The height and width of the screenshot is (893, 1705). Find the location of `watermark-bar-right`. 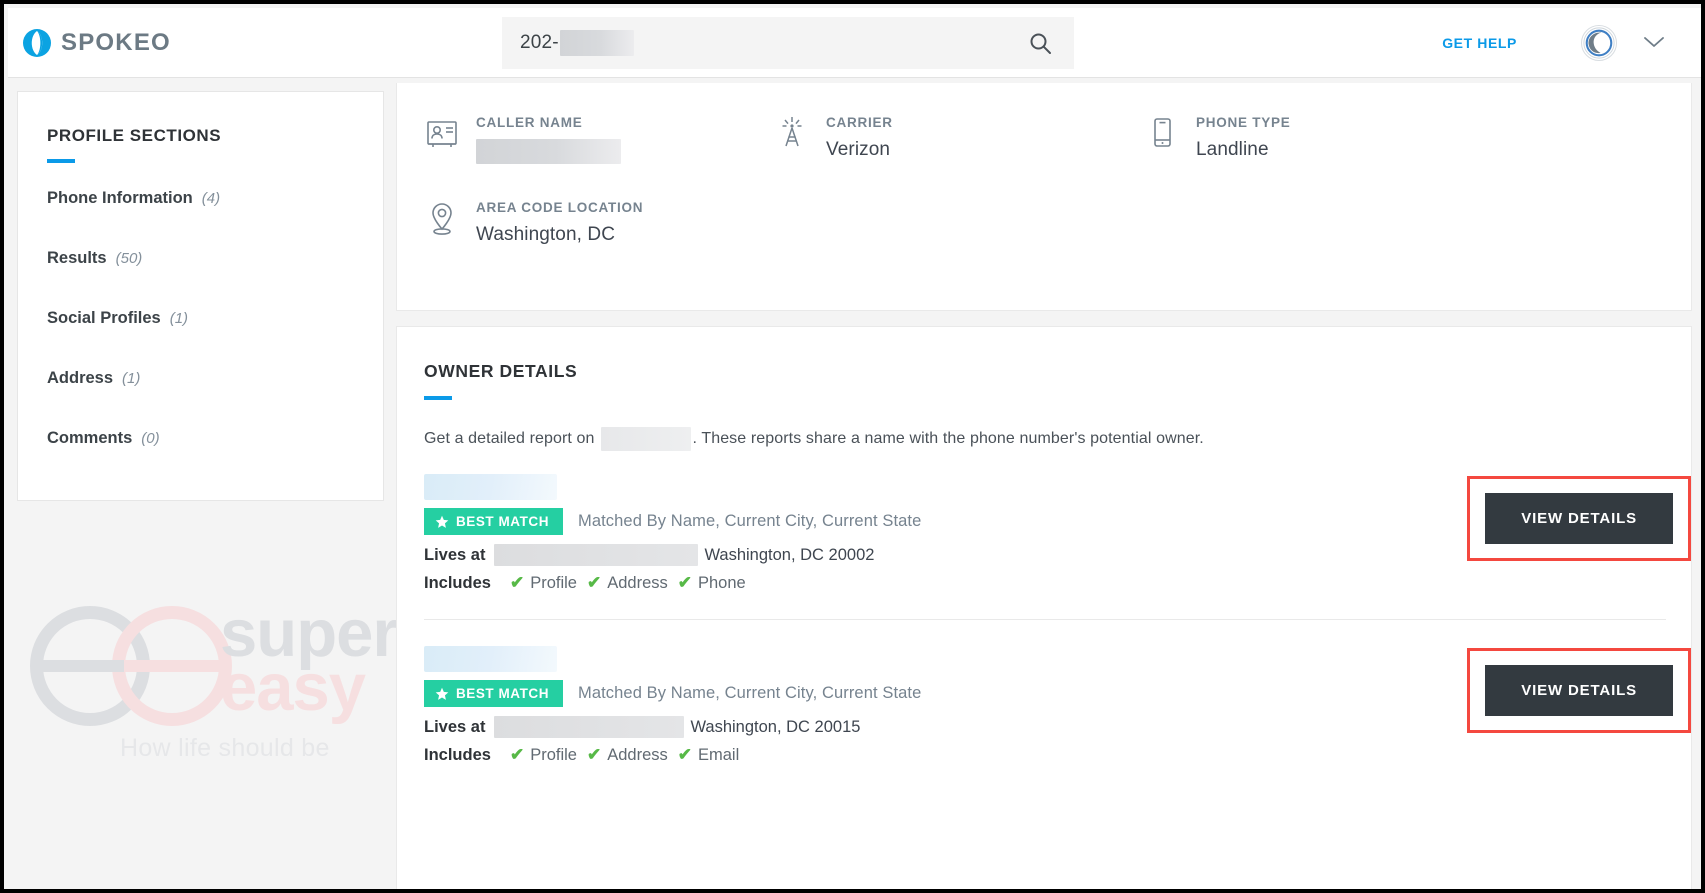

watermark-bar-right is located at coordinates (172, 666).